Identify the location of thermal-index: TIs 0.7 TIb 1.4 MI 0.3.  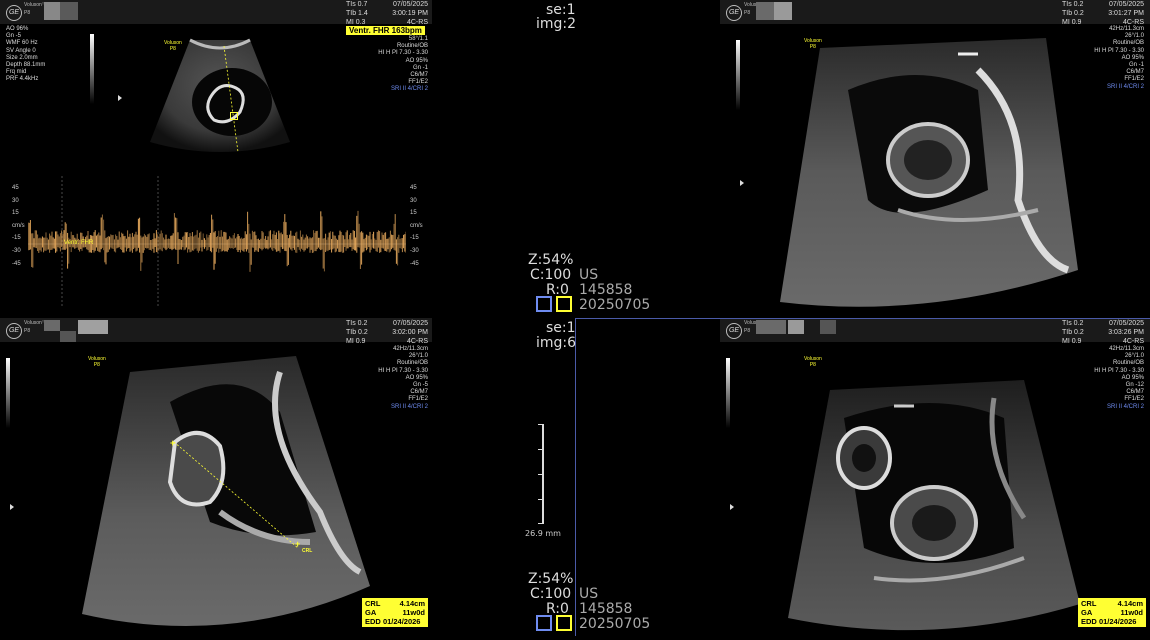
(357, 13).